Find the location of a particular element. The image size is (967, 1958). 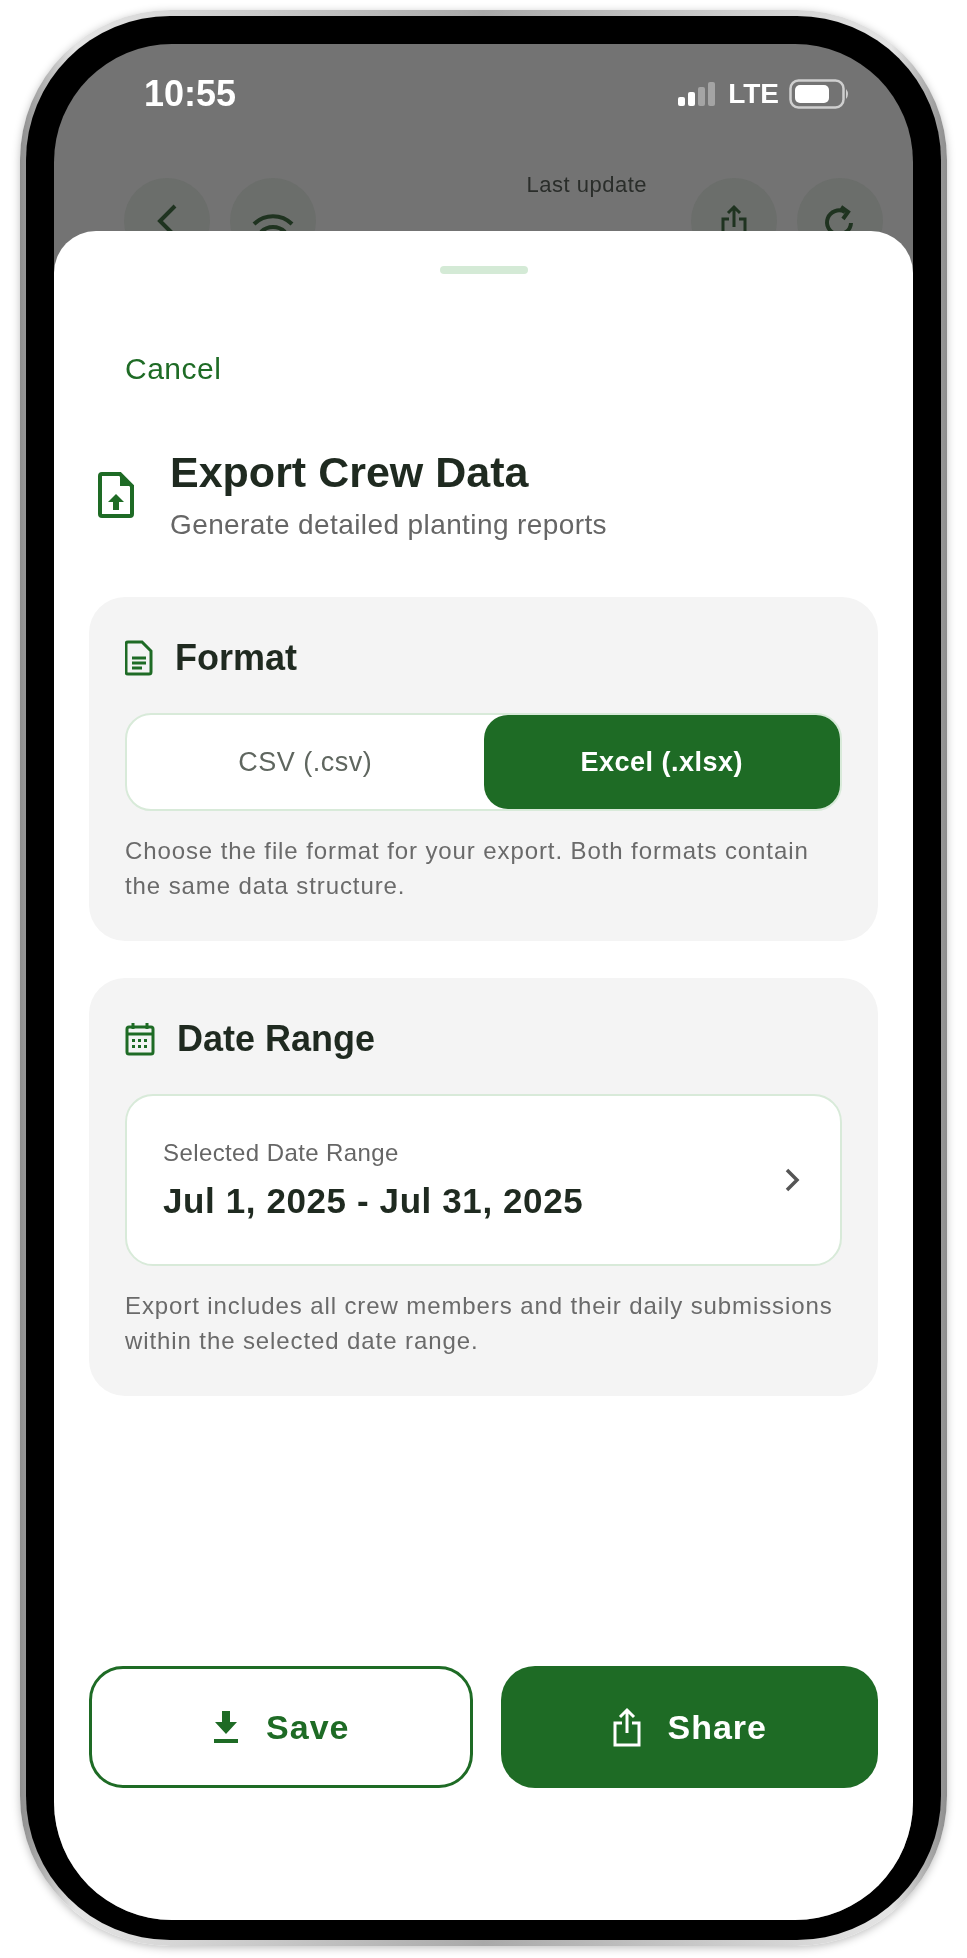

share-button: Share is located at coordinates (689, 1727).